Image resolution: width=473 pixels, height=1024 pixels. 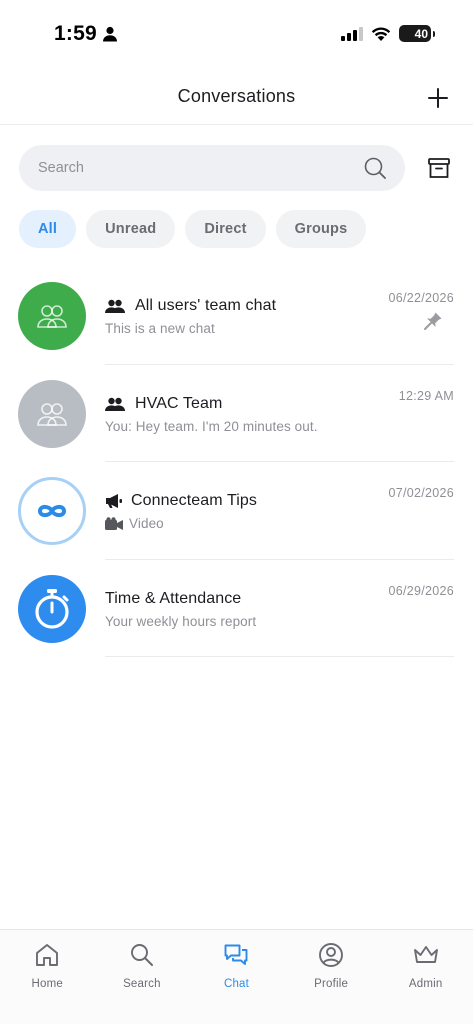 What do you see at coordinates (198, 168) in the screenshot?
I see `search-input` at bounding box center [198, 168].